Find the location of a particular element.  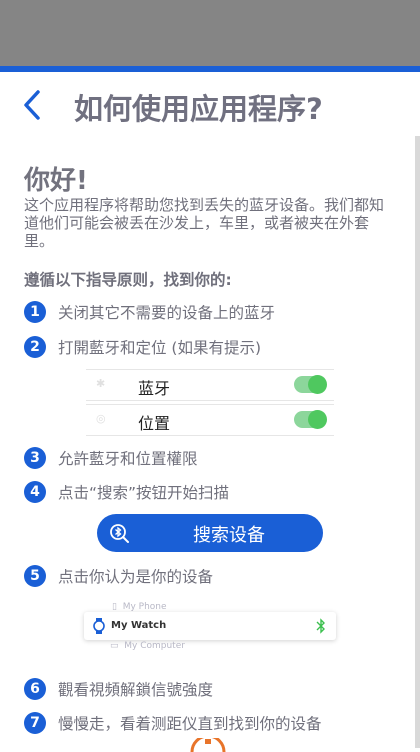

step-5: 5 点击你认为是你的设备 is located at coordinates (118, 576).